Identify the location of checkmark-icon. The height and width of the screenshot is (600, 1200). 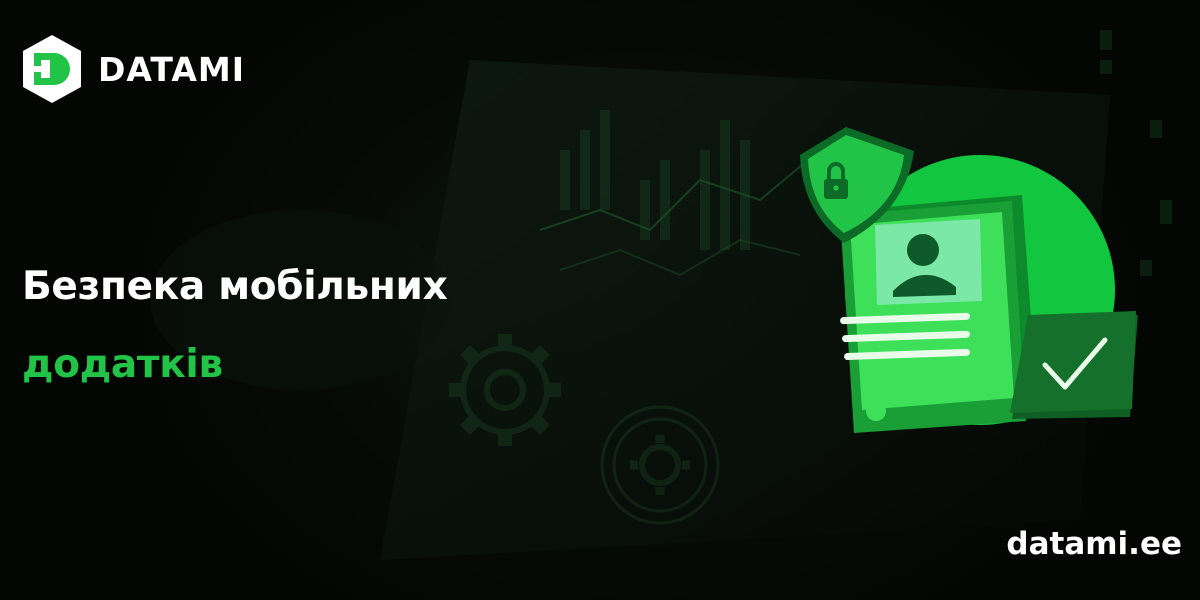
(1074, 365).